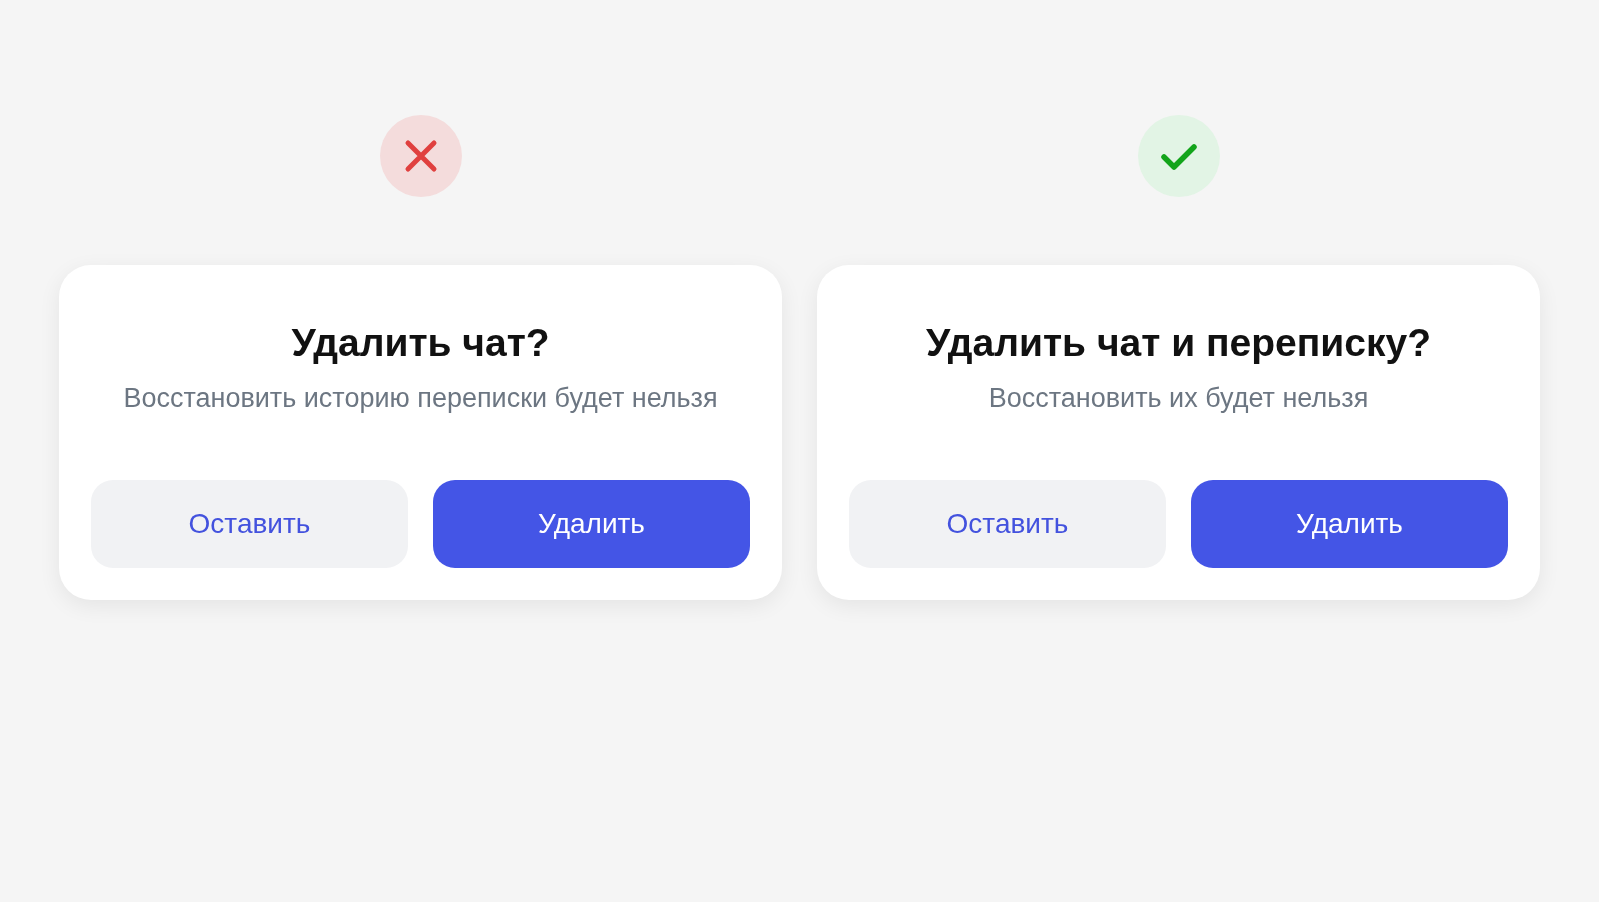 This screenshot has height=902, width=1599. Describe the element at coordinates (420, 398) in the screenshot. I see `dialog-message: Восстановить историю переписки будет нельзя` at that location.